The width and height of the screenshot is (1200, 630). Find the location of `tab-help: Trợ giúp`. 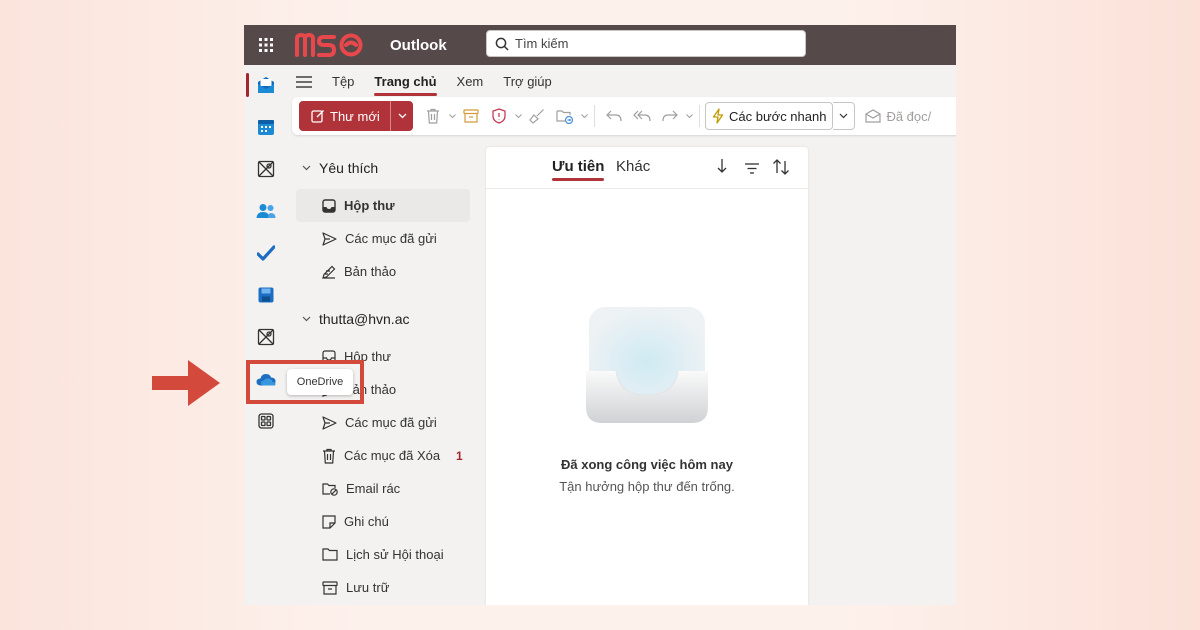

tab-help: Trợ giúp is located at coordinates (527, 82).